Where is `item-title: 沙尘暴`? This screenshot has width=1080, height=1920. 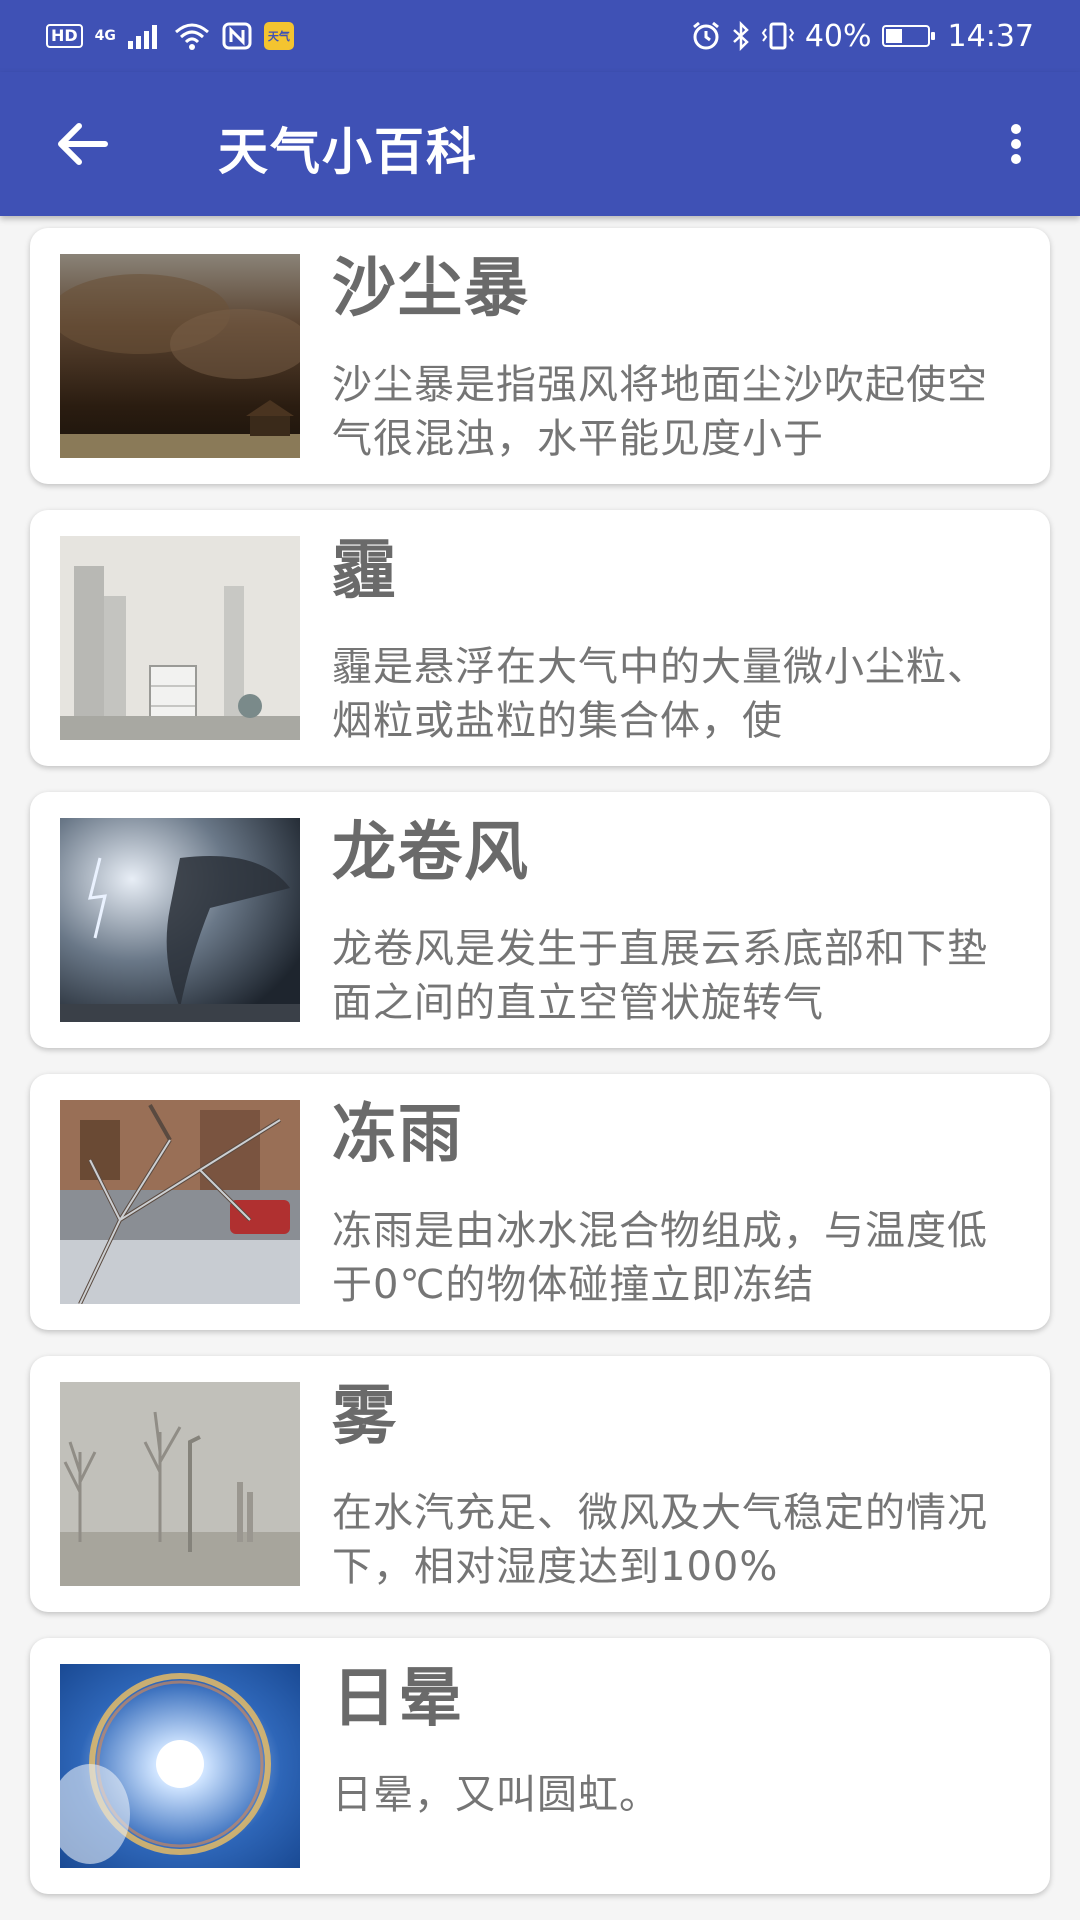
item-title: 沙尘暴 is located at coordinates (431, 289).